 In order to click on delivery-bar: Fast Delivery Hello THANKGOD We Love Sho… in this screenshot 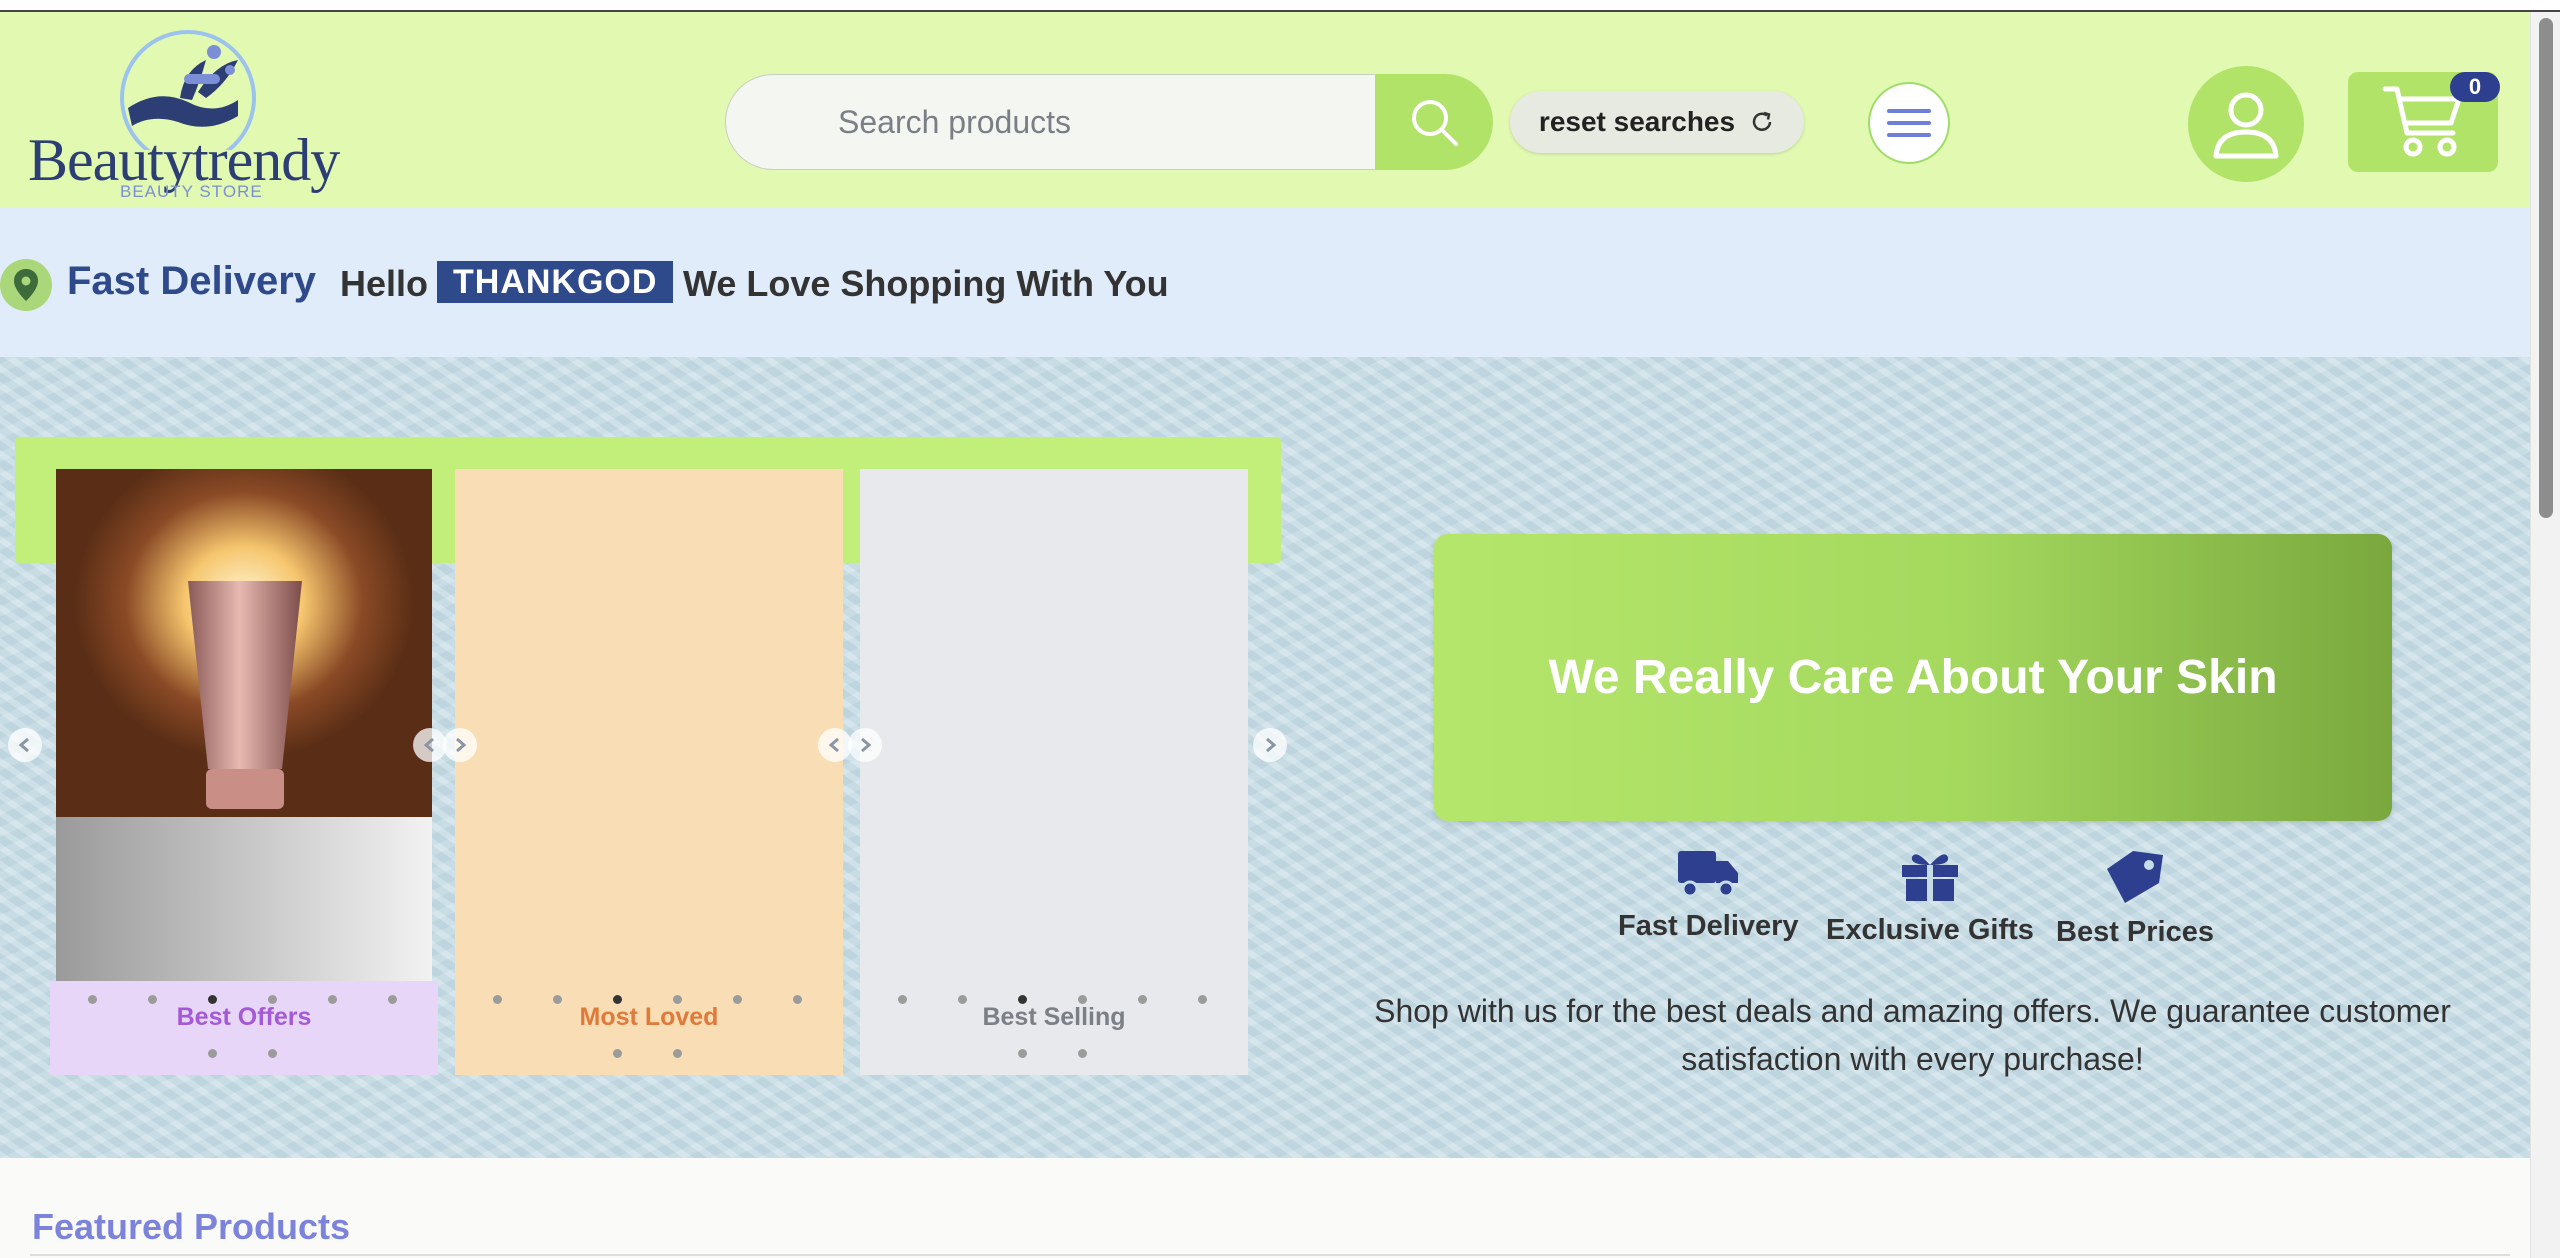, I will do `click(1265, 282)`.